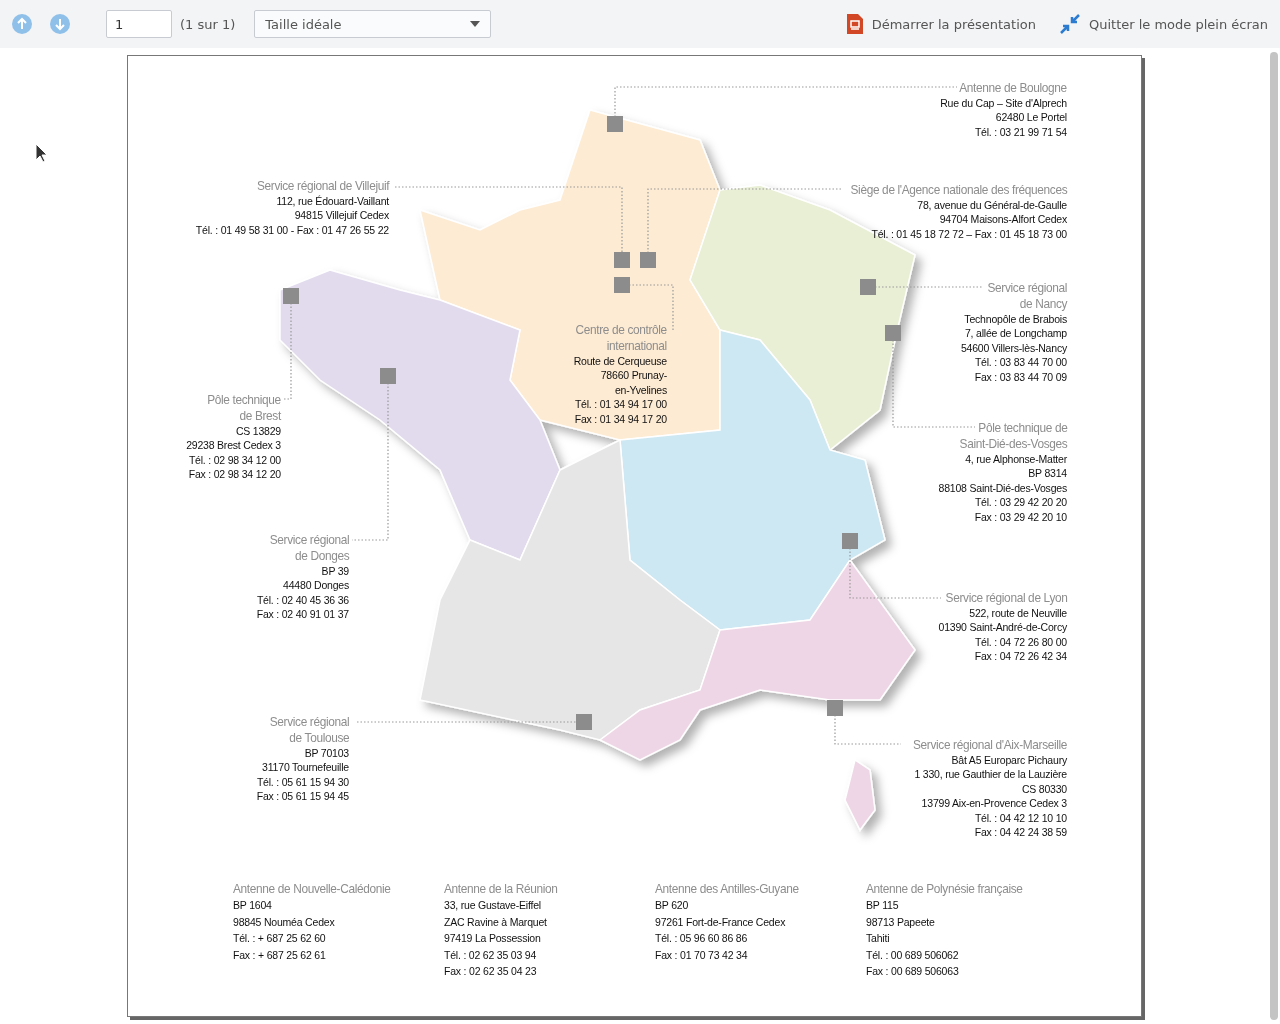 The image size is (1280, 1024). I want to click on address-line: Tahiti, so click(878, 938).